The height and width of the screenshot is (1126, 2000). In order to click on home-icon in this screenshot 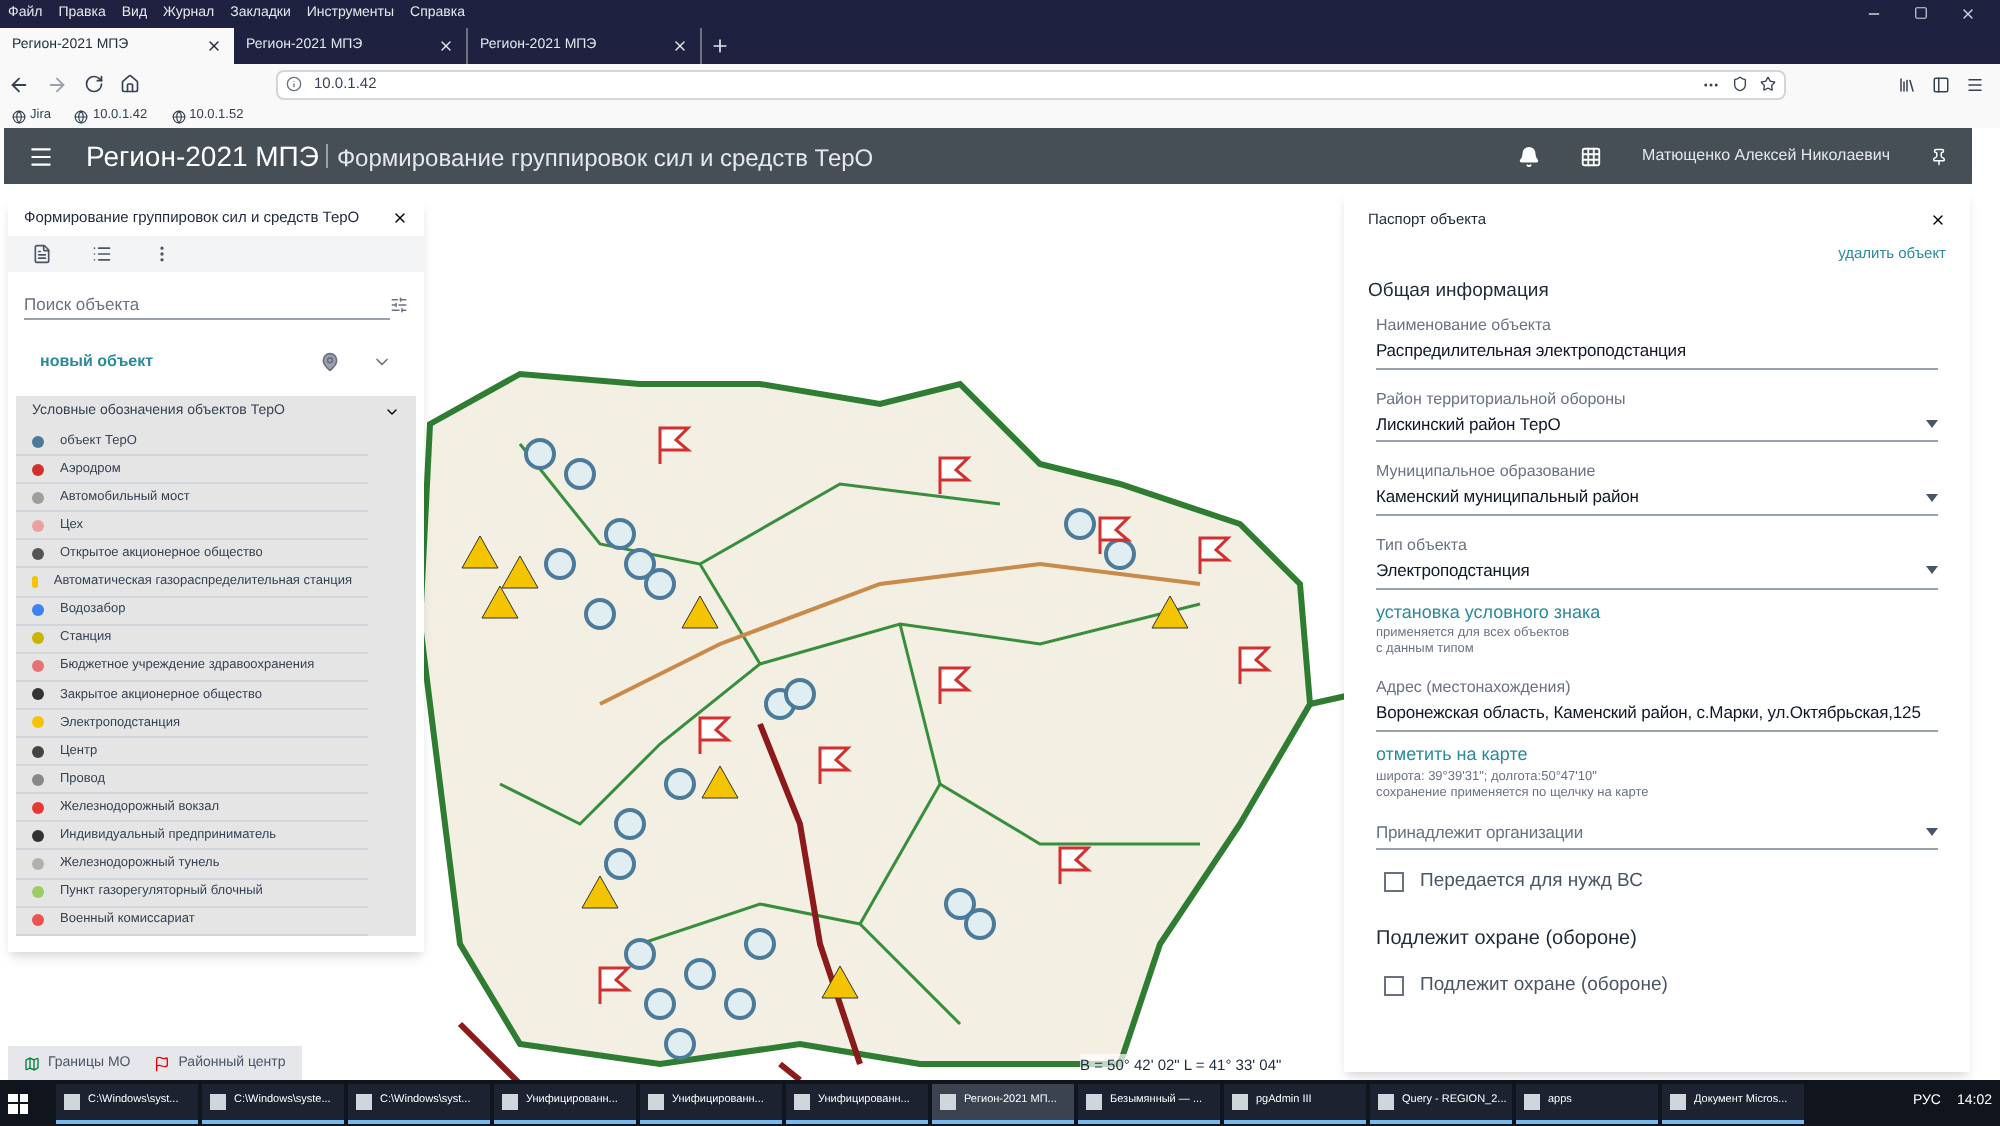, I will do `click(130, 84)`.